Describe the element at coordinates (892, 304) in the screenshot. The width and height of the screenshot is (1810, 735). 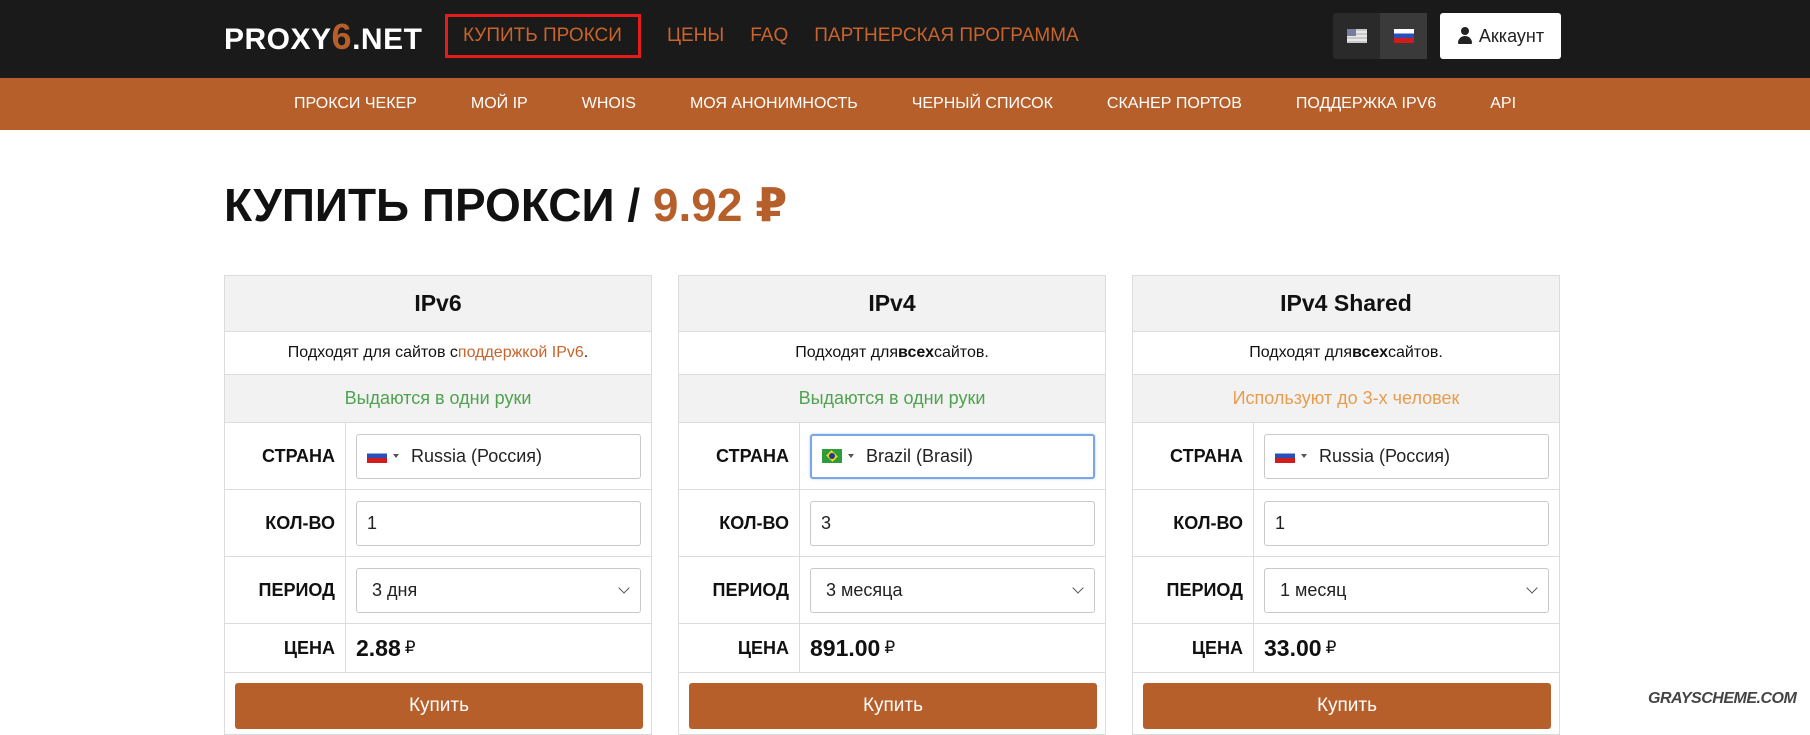
I see `plan-title: IPv4` at that location.